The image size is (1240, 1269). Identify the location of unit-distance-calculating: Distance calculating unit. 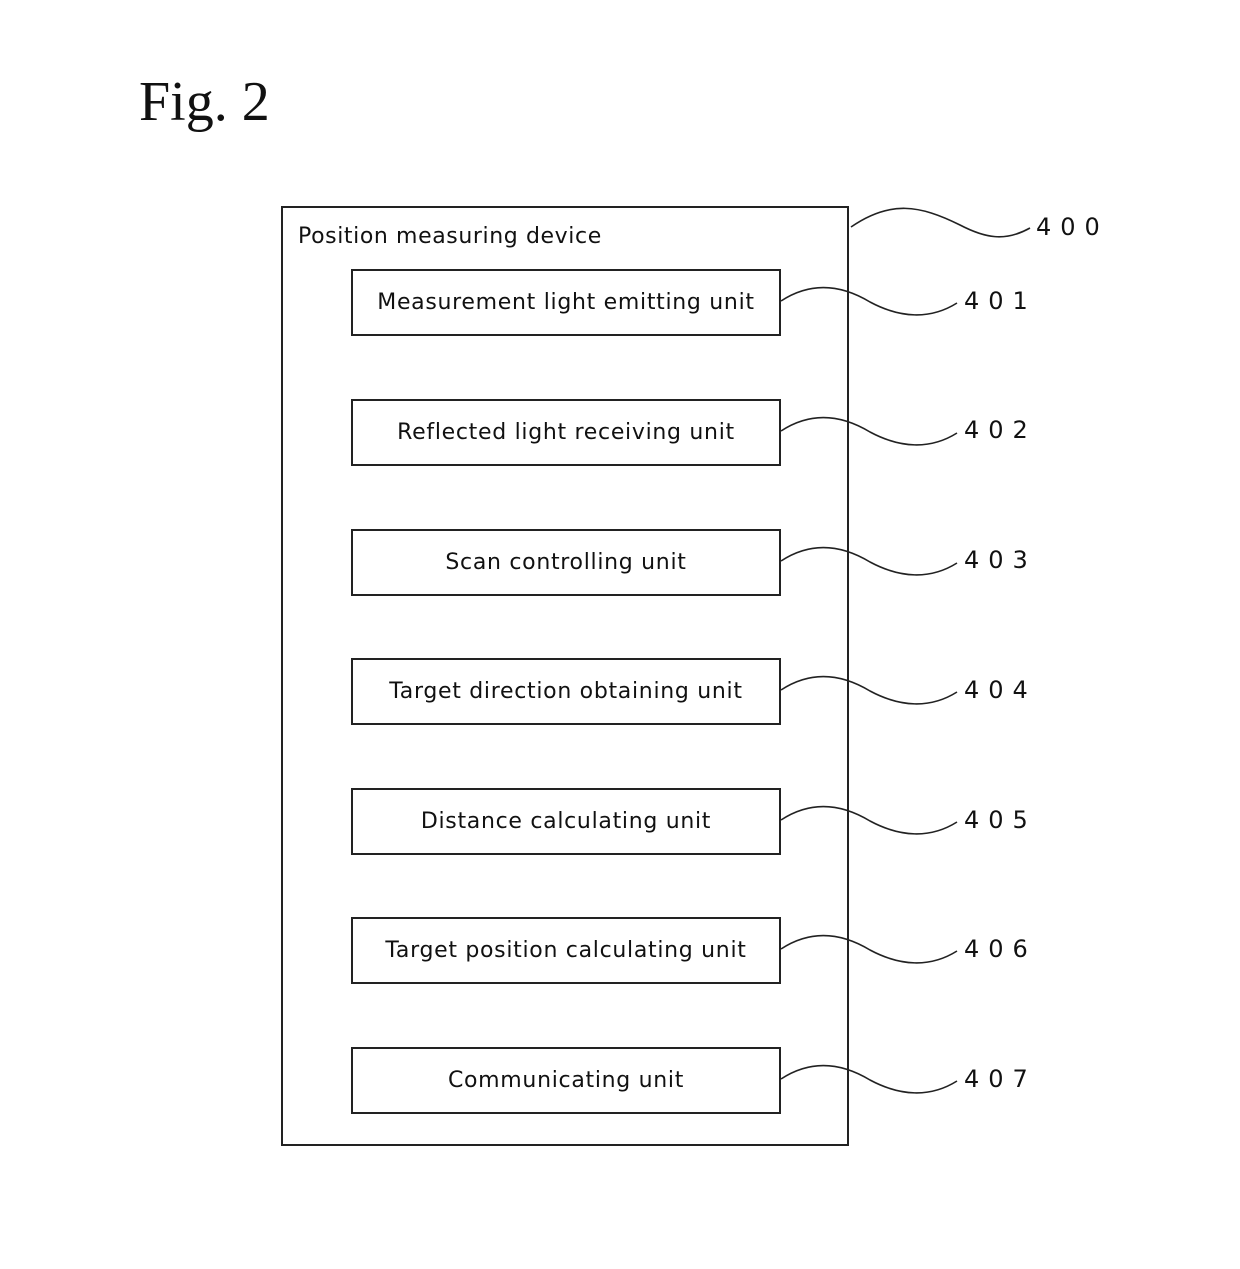
(566, 821).